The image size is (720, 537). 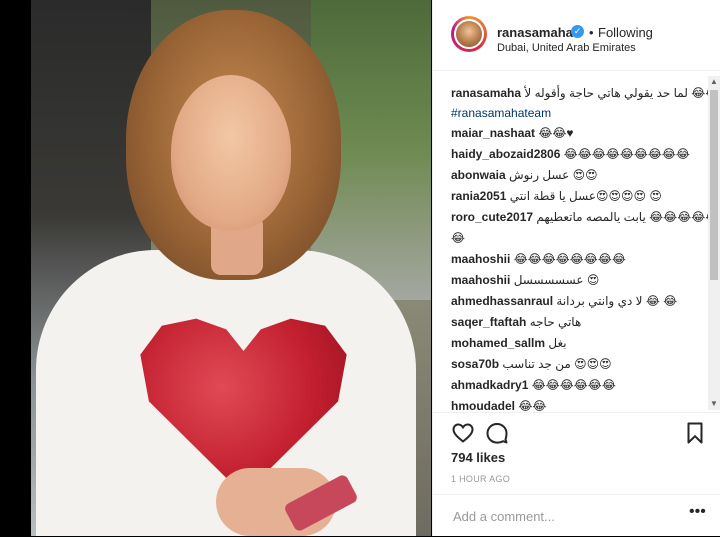 What do you see at coordinates (576, 432) in the screenshot?
I see `post-actions` at bounding box center [576, 432].